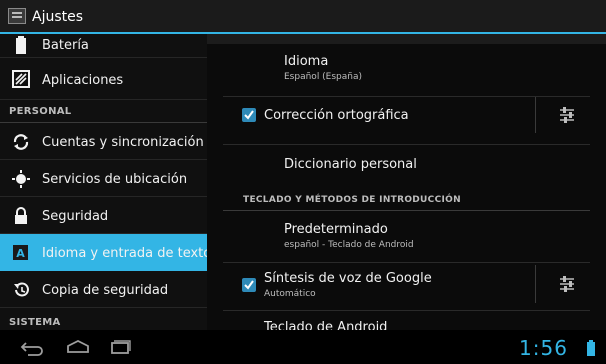  I want to click on location-icon, so click(21, 179).